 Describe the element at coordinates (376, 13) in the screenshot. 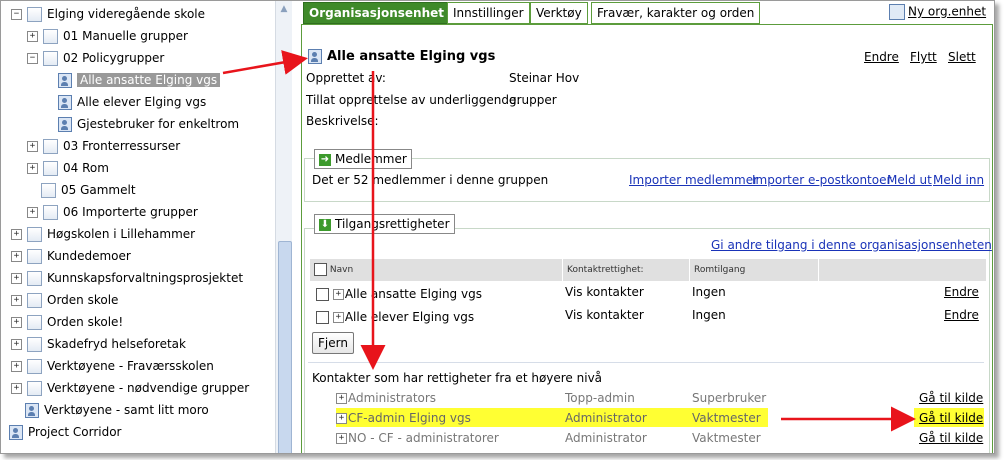

I see `tab-organisasjonsenhet: Organisasjonsenhet` at that location.